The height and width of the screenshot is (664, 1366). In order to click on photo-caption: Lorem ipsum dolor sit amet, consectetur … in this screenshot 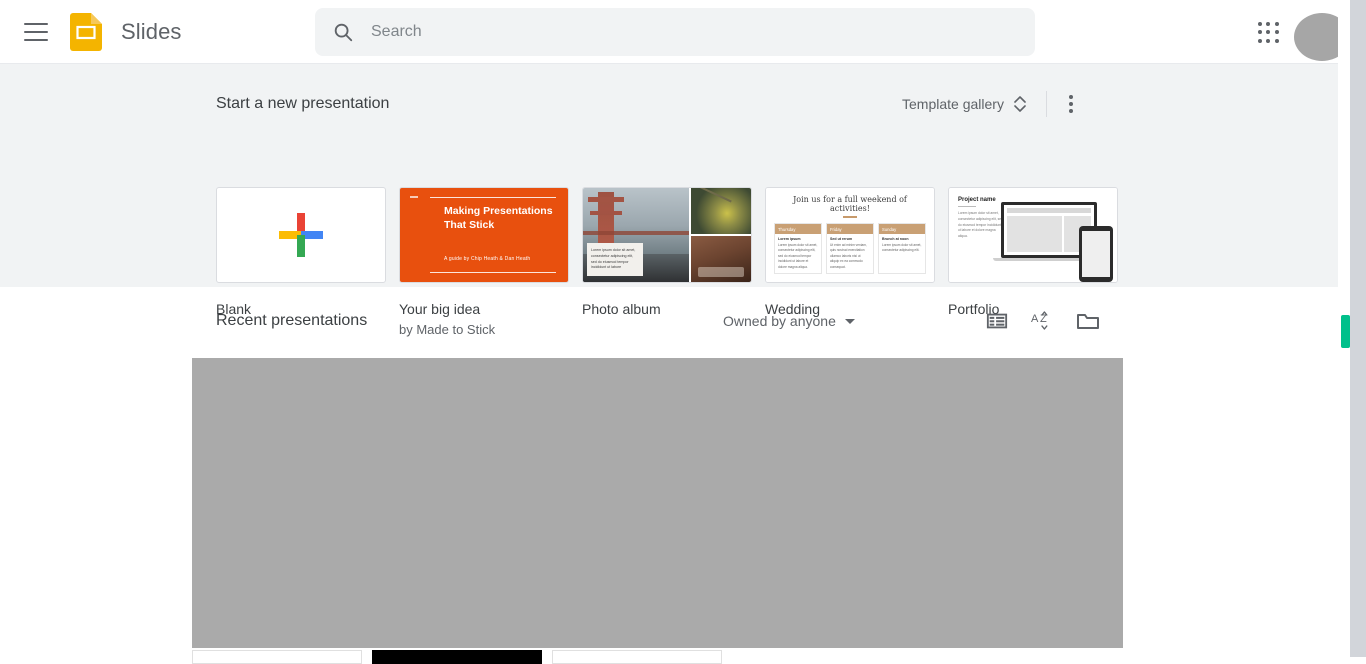, I will do `click(615, 259)`.